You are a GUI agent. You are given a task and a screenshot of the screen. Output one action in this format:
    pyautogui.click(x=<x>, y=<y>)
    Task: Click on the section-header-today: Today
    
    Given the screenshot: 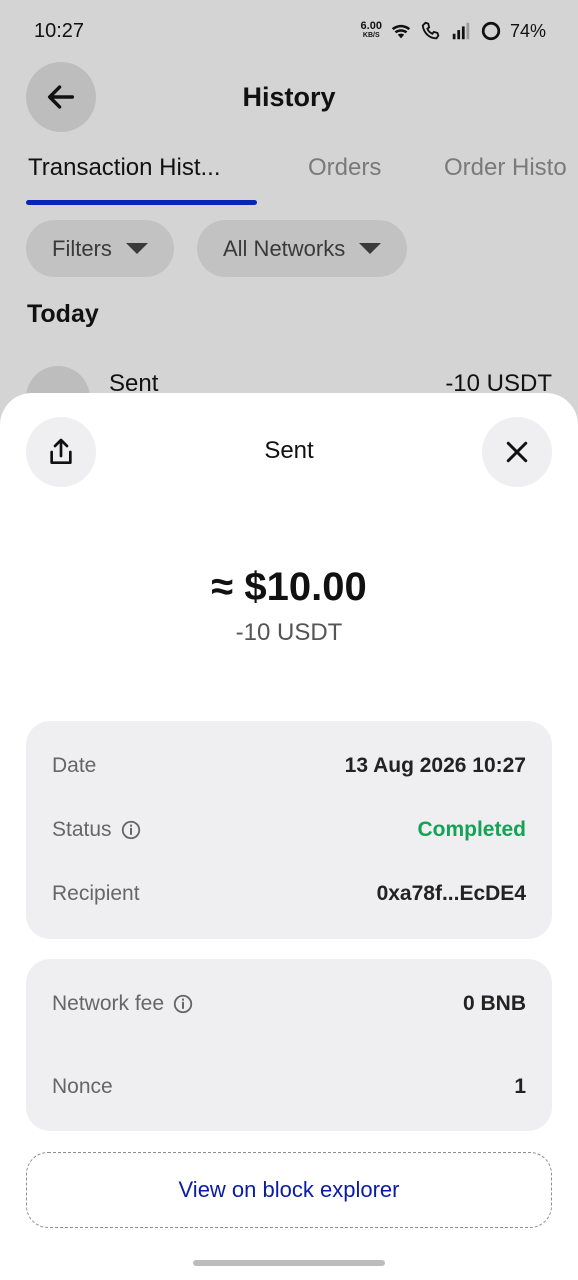 What is the action you would take?
    pyautogui.click(x=63, y=314)
    